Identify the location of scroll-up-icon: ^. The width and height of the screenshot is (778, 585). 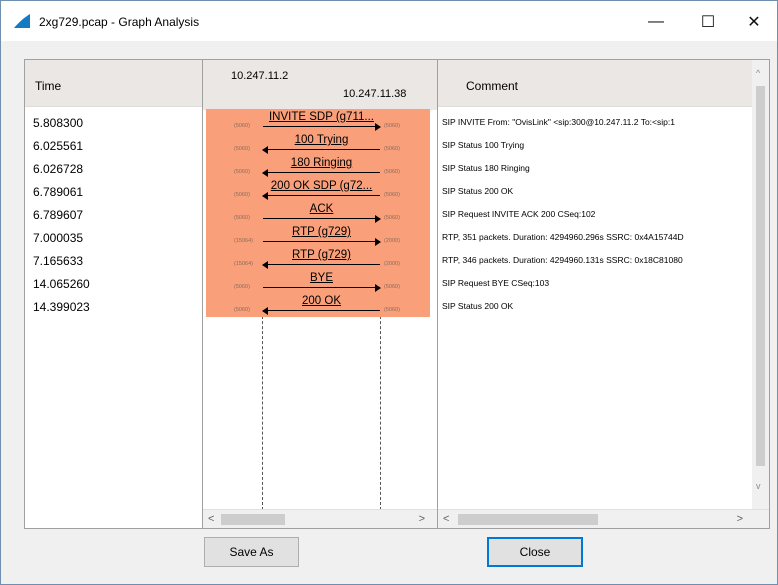
(758, 73).